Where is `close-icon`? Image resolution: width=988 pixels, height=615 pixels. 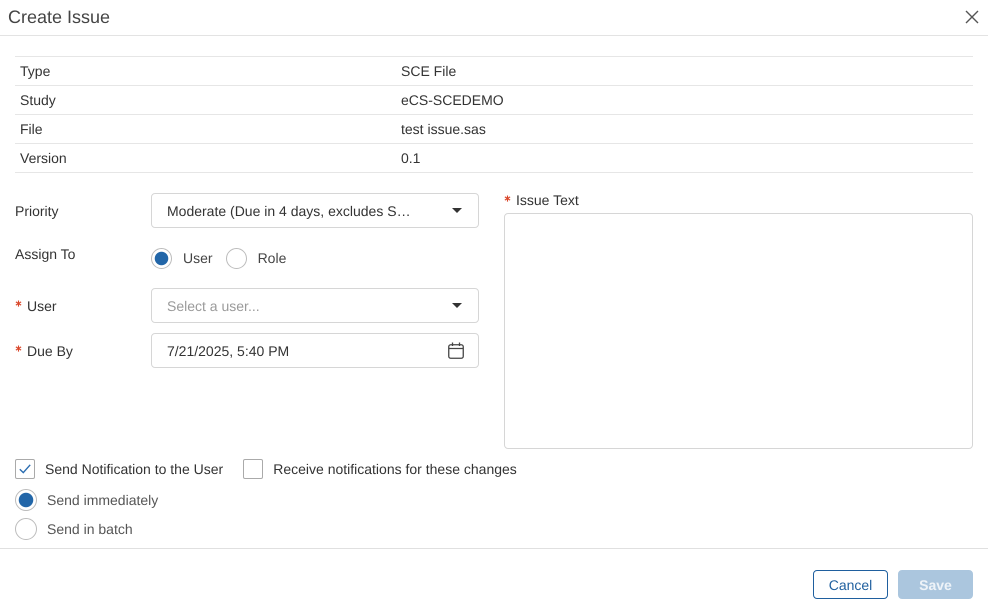
close-icon is located at coordinates (972, 17).